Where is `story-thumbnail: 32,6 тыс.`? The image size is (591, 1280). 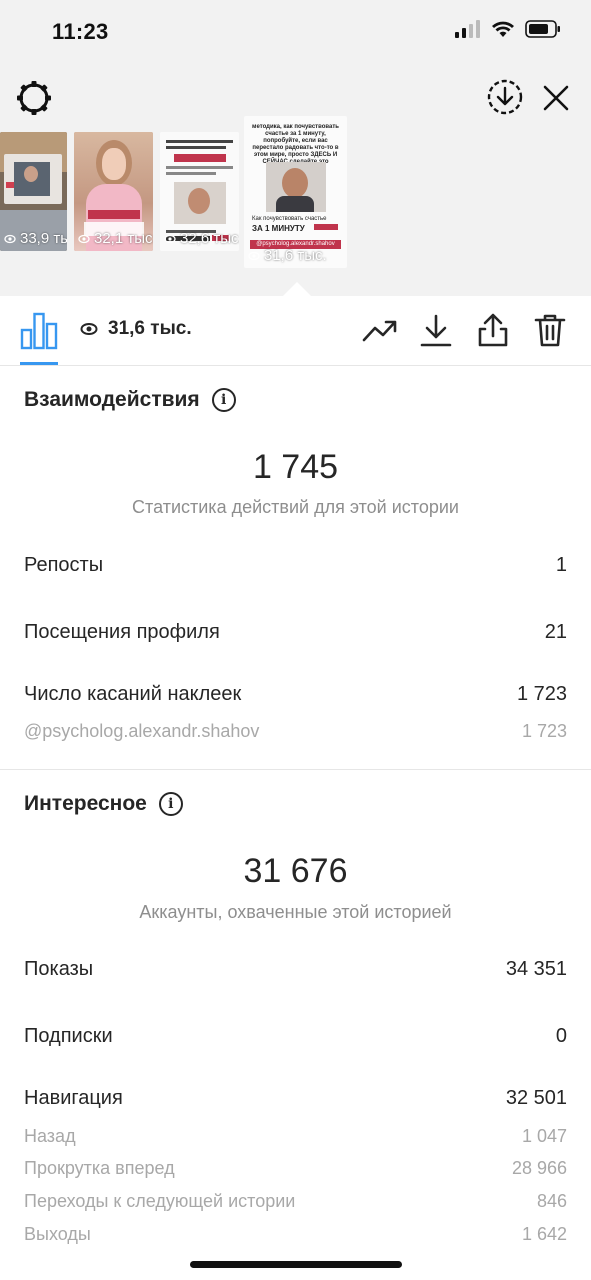 story-thumbnail: 32,6 тыс. is located at coordinates (199, 191).